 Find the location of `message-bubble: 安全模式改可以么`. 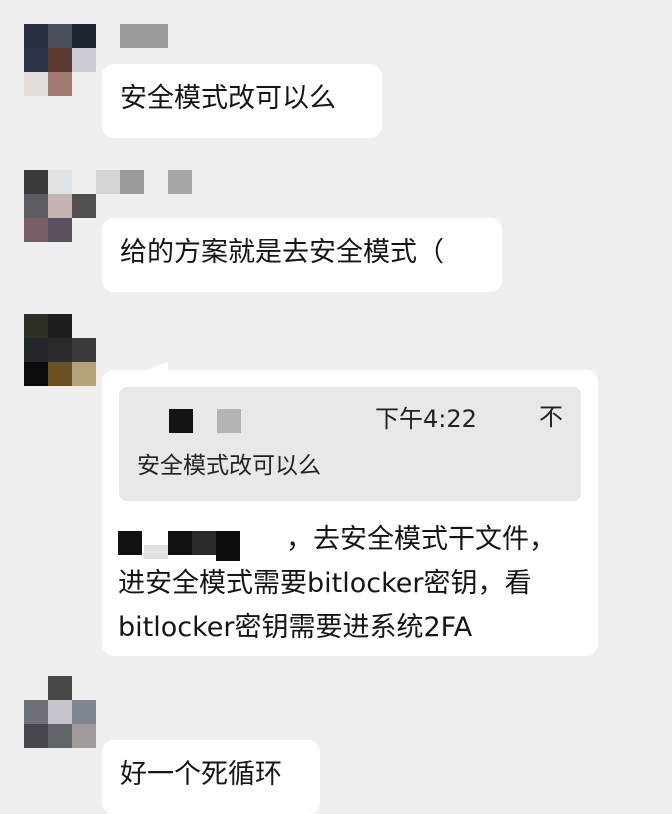

message-bubble: 安全模式改可以么 is located at coordinates (242, 101).